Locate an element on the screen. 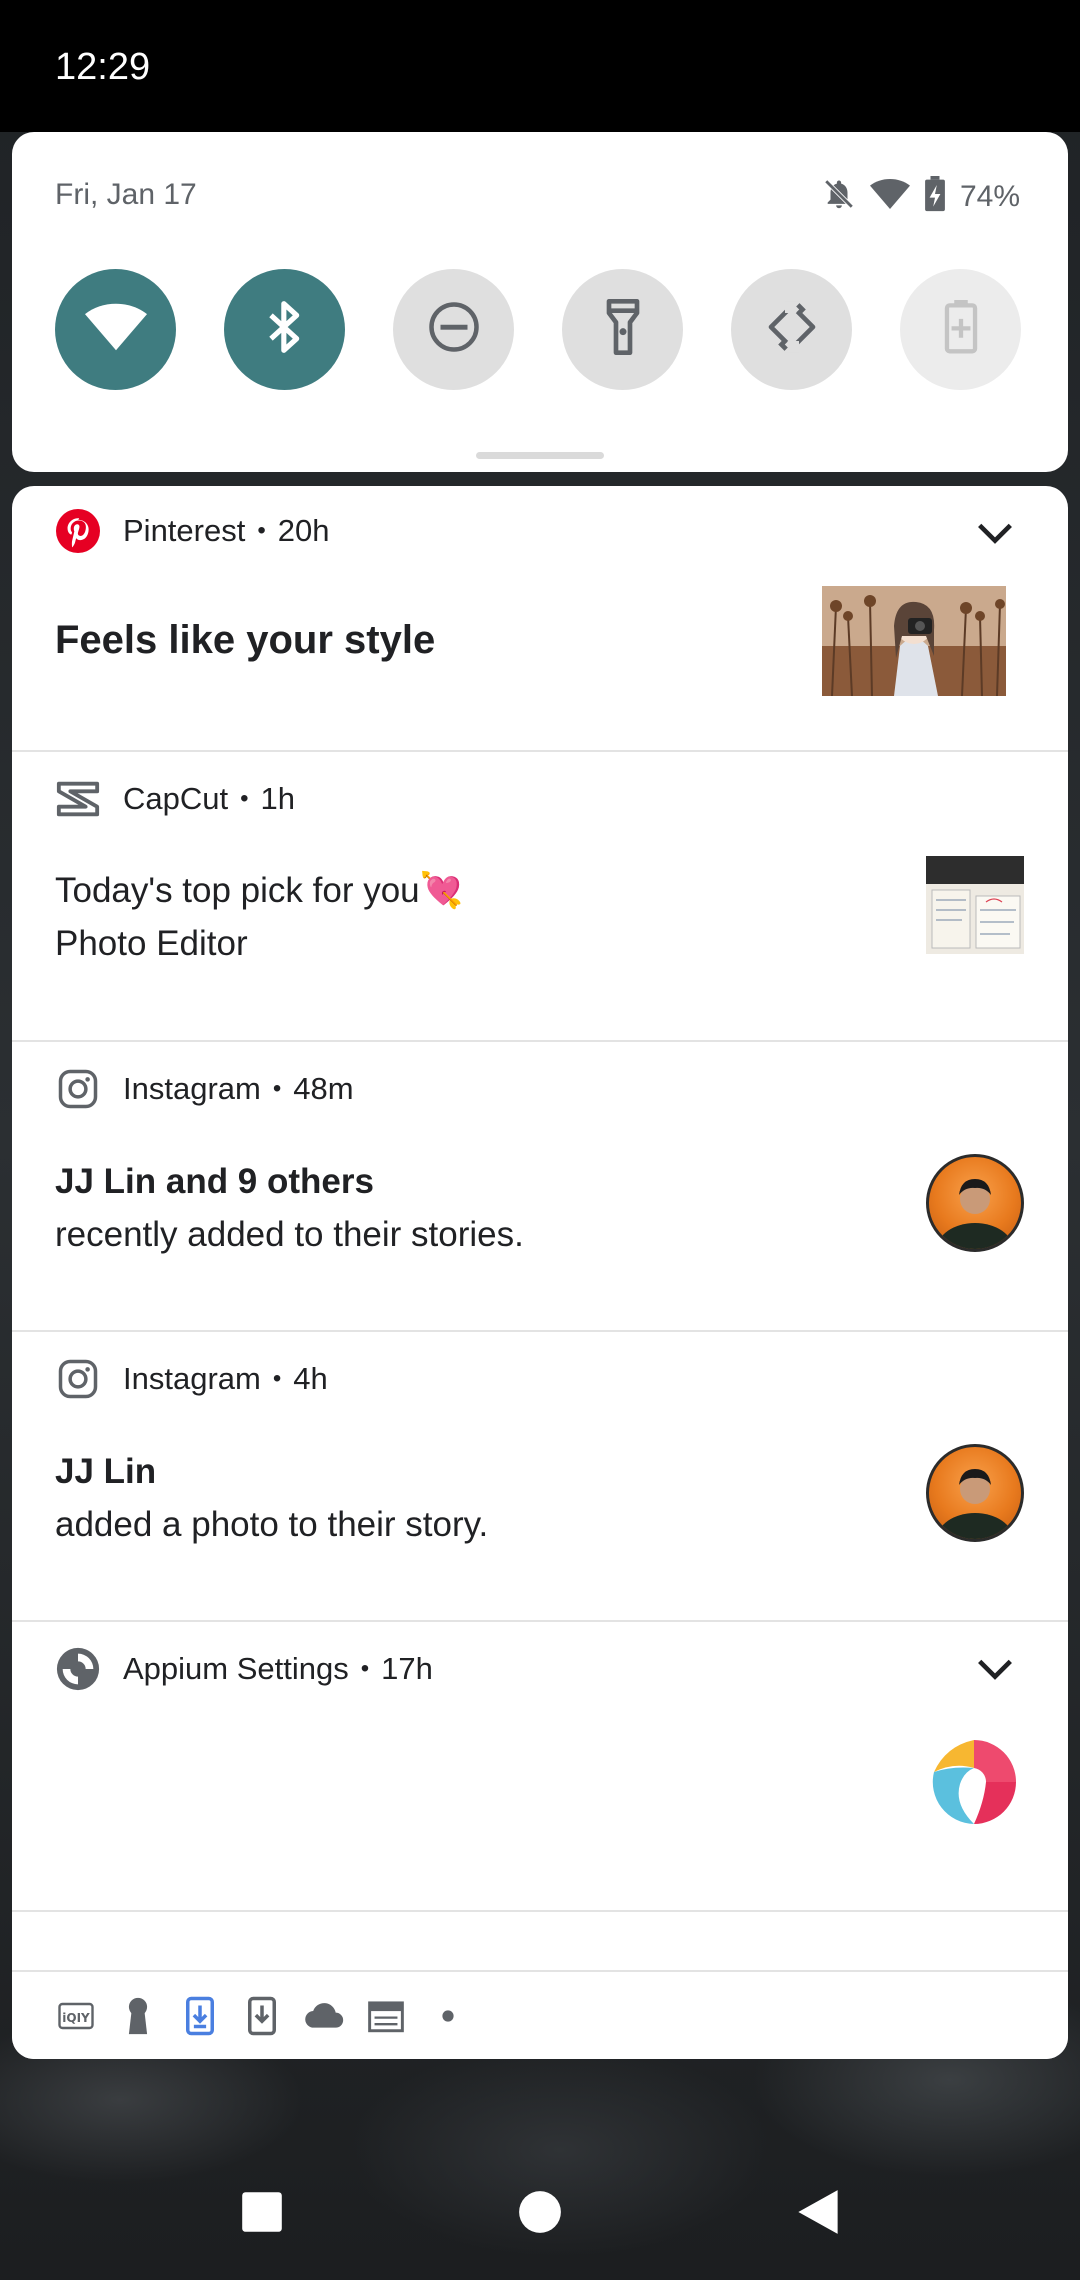 Image resolution: width=1080 pixels, height=2280 pixels. download-phone-icon is located at coordinates (262, 2016).